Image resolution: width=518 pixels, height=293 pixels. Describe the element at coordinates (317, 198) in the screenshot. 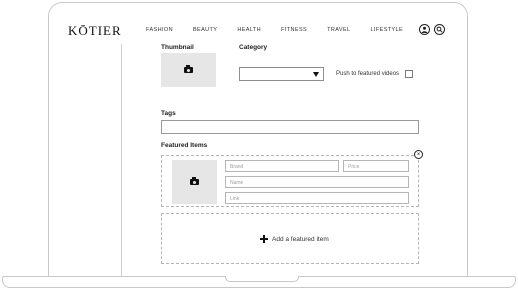

I see `link-field: Link` at that location.